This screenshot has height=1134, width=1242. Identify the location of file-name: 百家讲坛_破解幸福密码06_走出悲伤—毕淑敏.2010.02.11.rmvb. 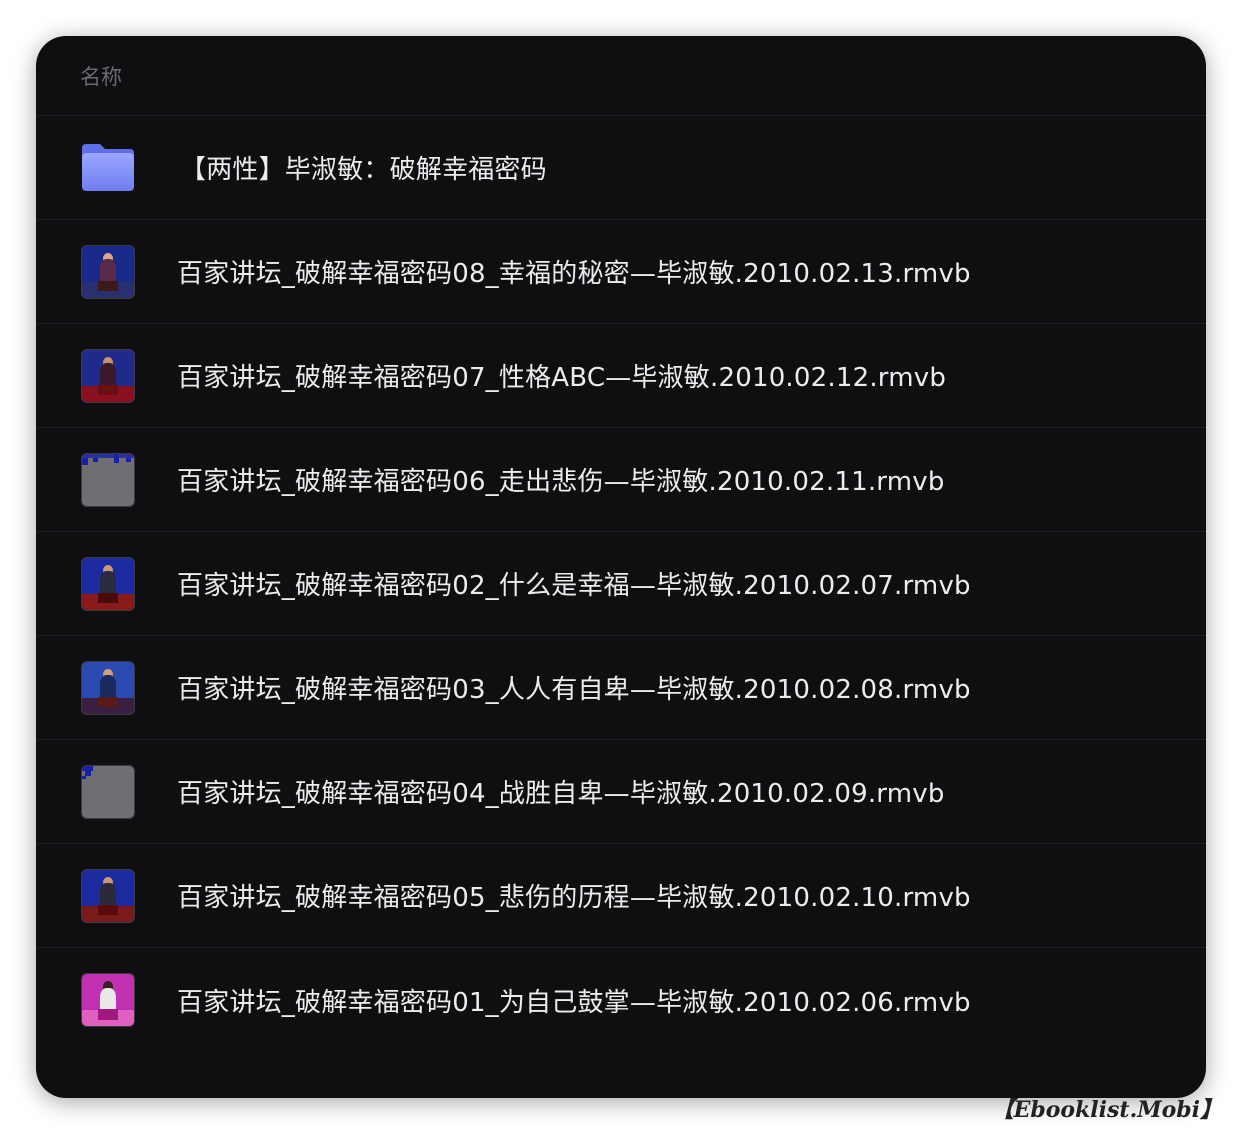
(561, 482).